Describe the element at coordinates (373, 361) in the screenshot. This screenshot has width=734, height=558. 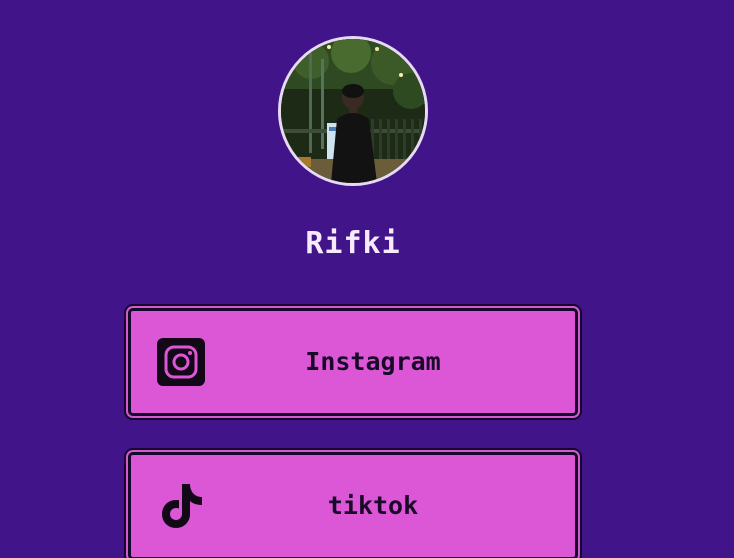
I see `instagram-link-label: Instagram` at that location.